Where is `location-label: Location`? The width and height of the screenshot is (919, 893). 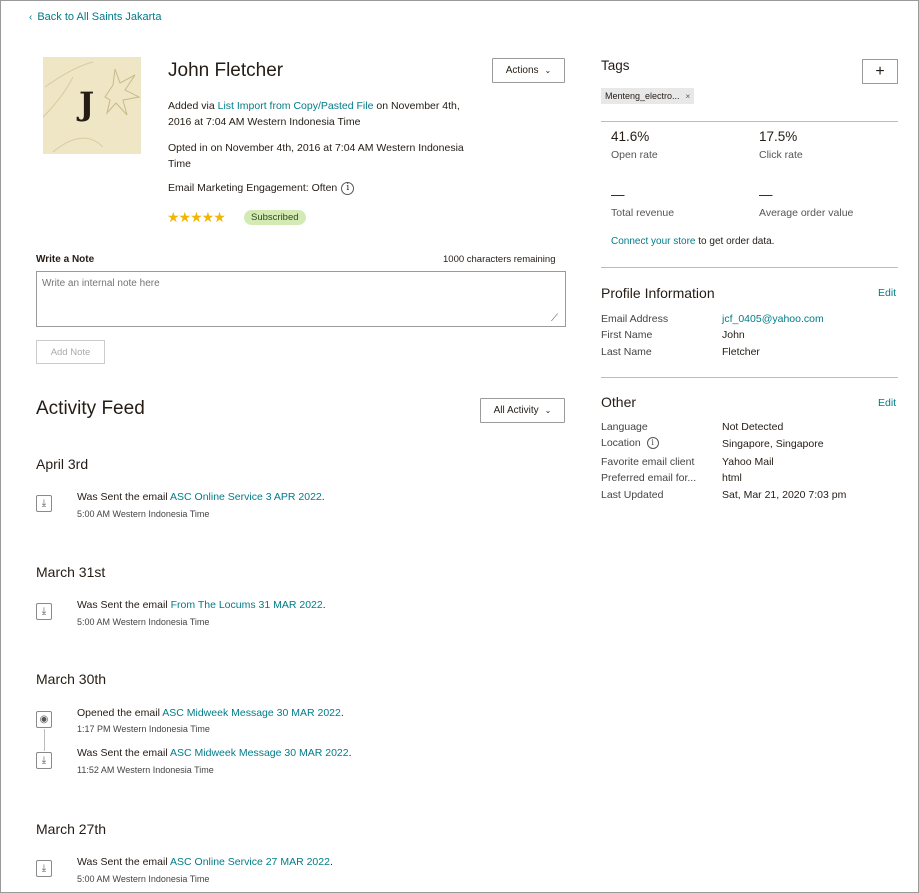 location-label: Location is located at coordinates (621, 443).